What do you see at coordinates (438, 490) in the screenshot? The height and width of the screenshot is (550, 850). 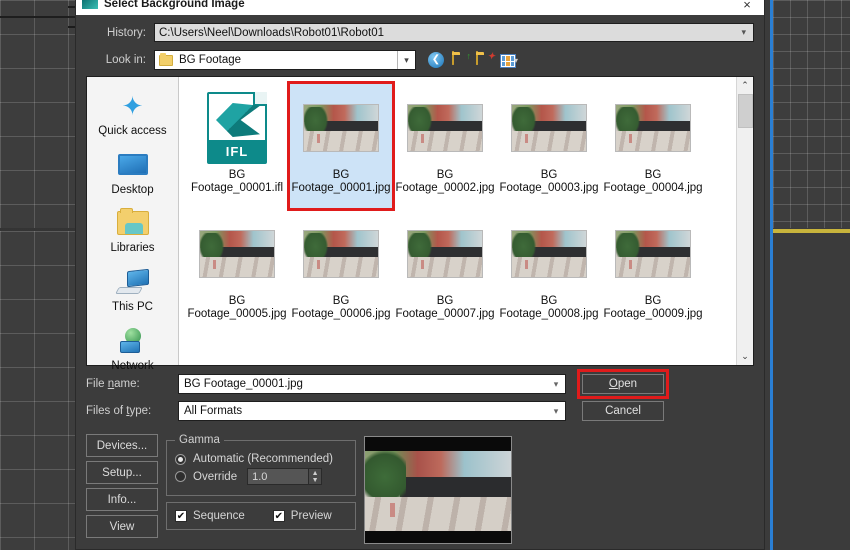 I see `image-preview` at bounding box center [438, 490].